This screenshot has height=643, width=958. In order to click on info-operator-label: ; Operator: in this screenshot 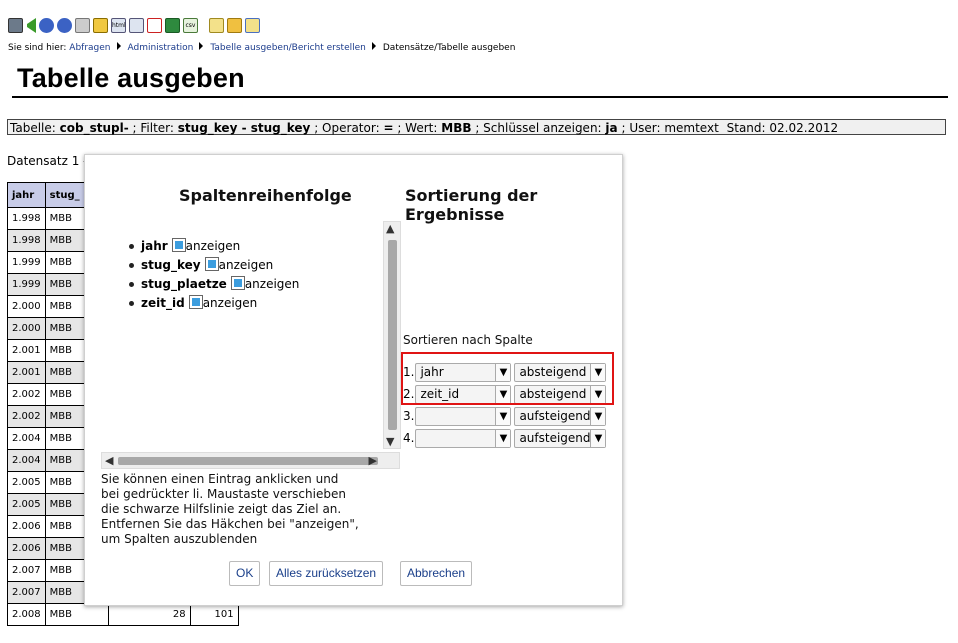, I will do `click(347, 128)`.